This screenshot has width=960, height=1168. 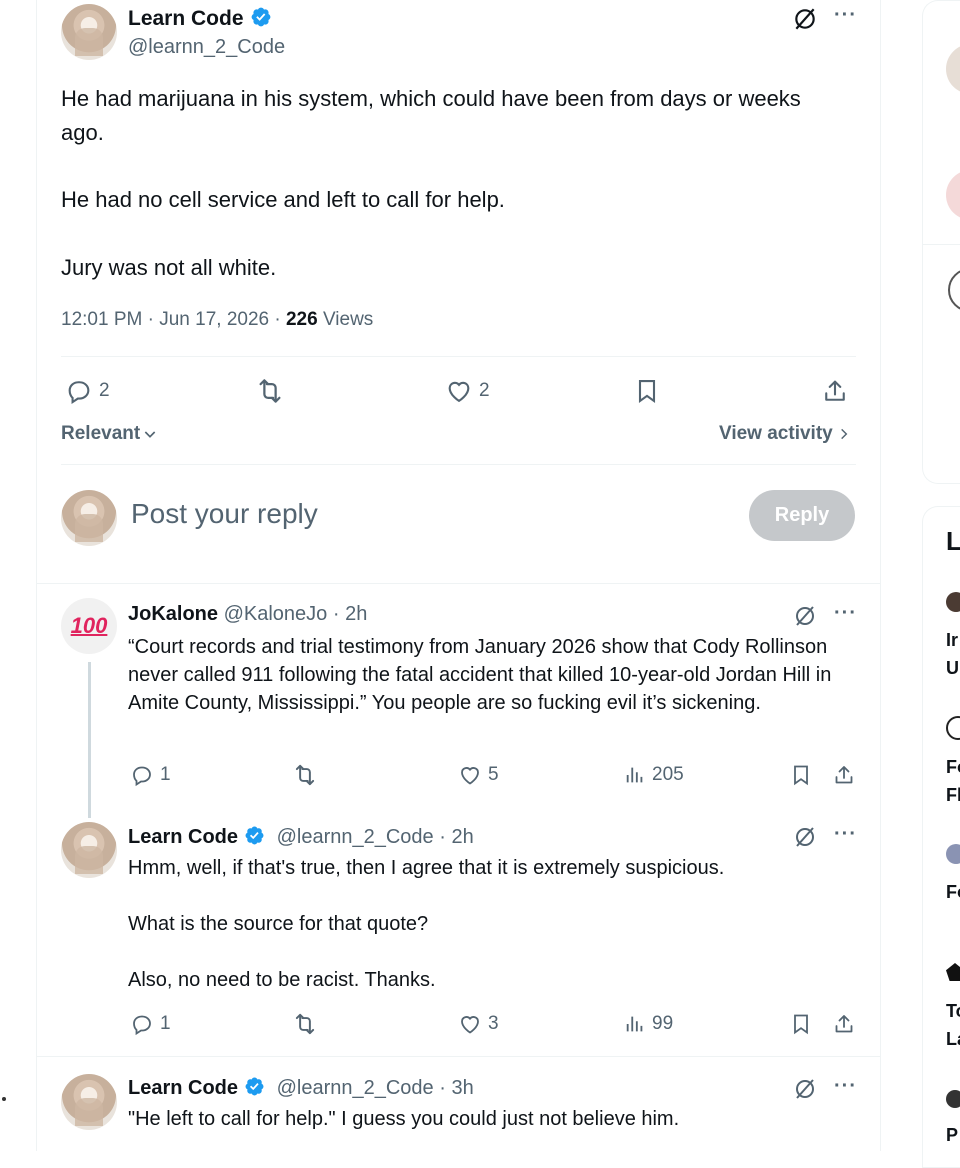 What do you see at coordinates (953, 1039) in the screenshot?
I see `sidebar-text: La` at bounding box center [953, 1039].